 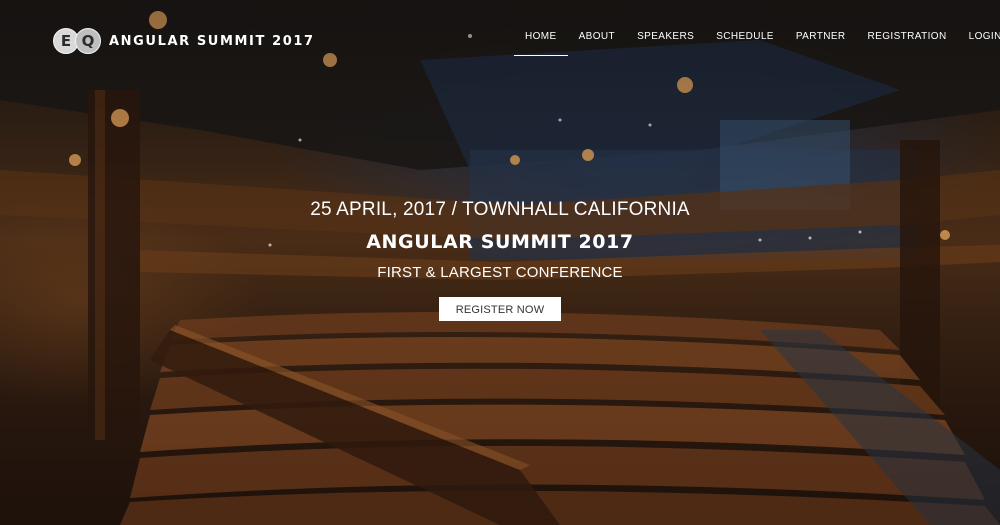 I want to click on event-date-location: 25 APRIL, 2017 / TOWNHALL CALIFORNIA, so click(x=500, y=209).